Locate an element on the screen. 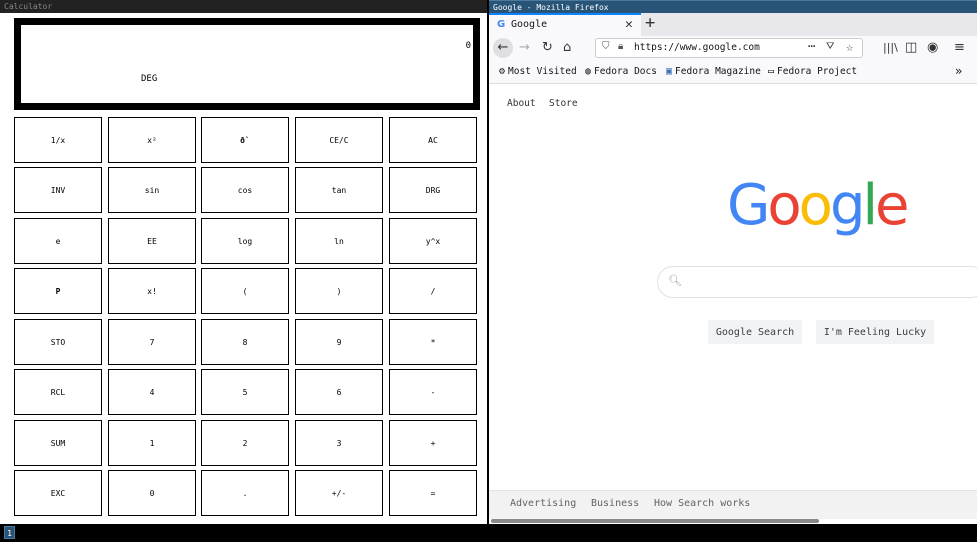 This screenshot has height=542, width=977. calc-key-2-4: y^x is located at coordinates (433, 241).